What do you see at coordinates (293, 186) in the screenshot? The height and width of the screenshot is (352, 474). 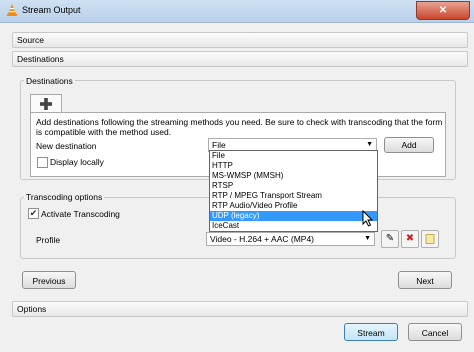 I see `dropdown-option: RTSP` at bounding box center [293, 186].